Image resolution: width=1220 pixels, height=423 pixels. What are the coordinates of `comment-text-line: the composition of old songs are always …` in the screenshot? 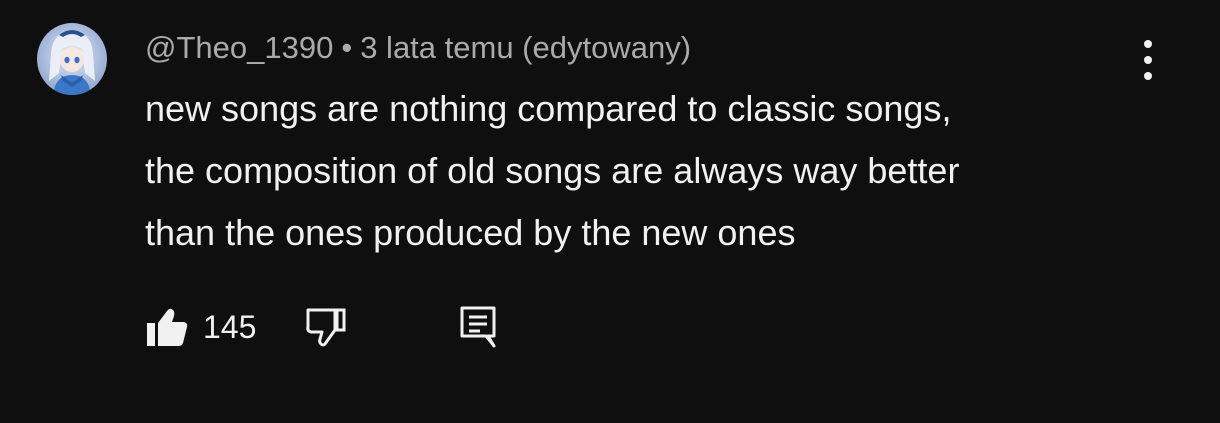 It's located at (552, 170).